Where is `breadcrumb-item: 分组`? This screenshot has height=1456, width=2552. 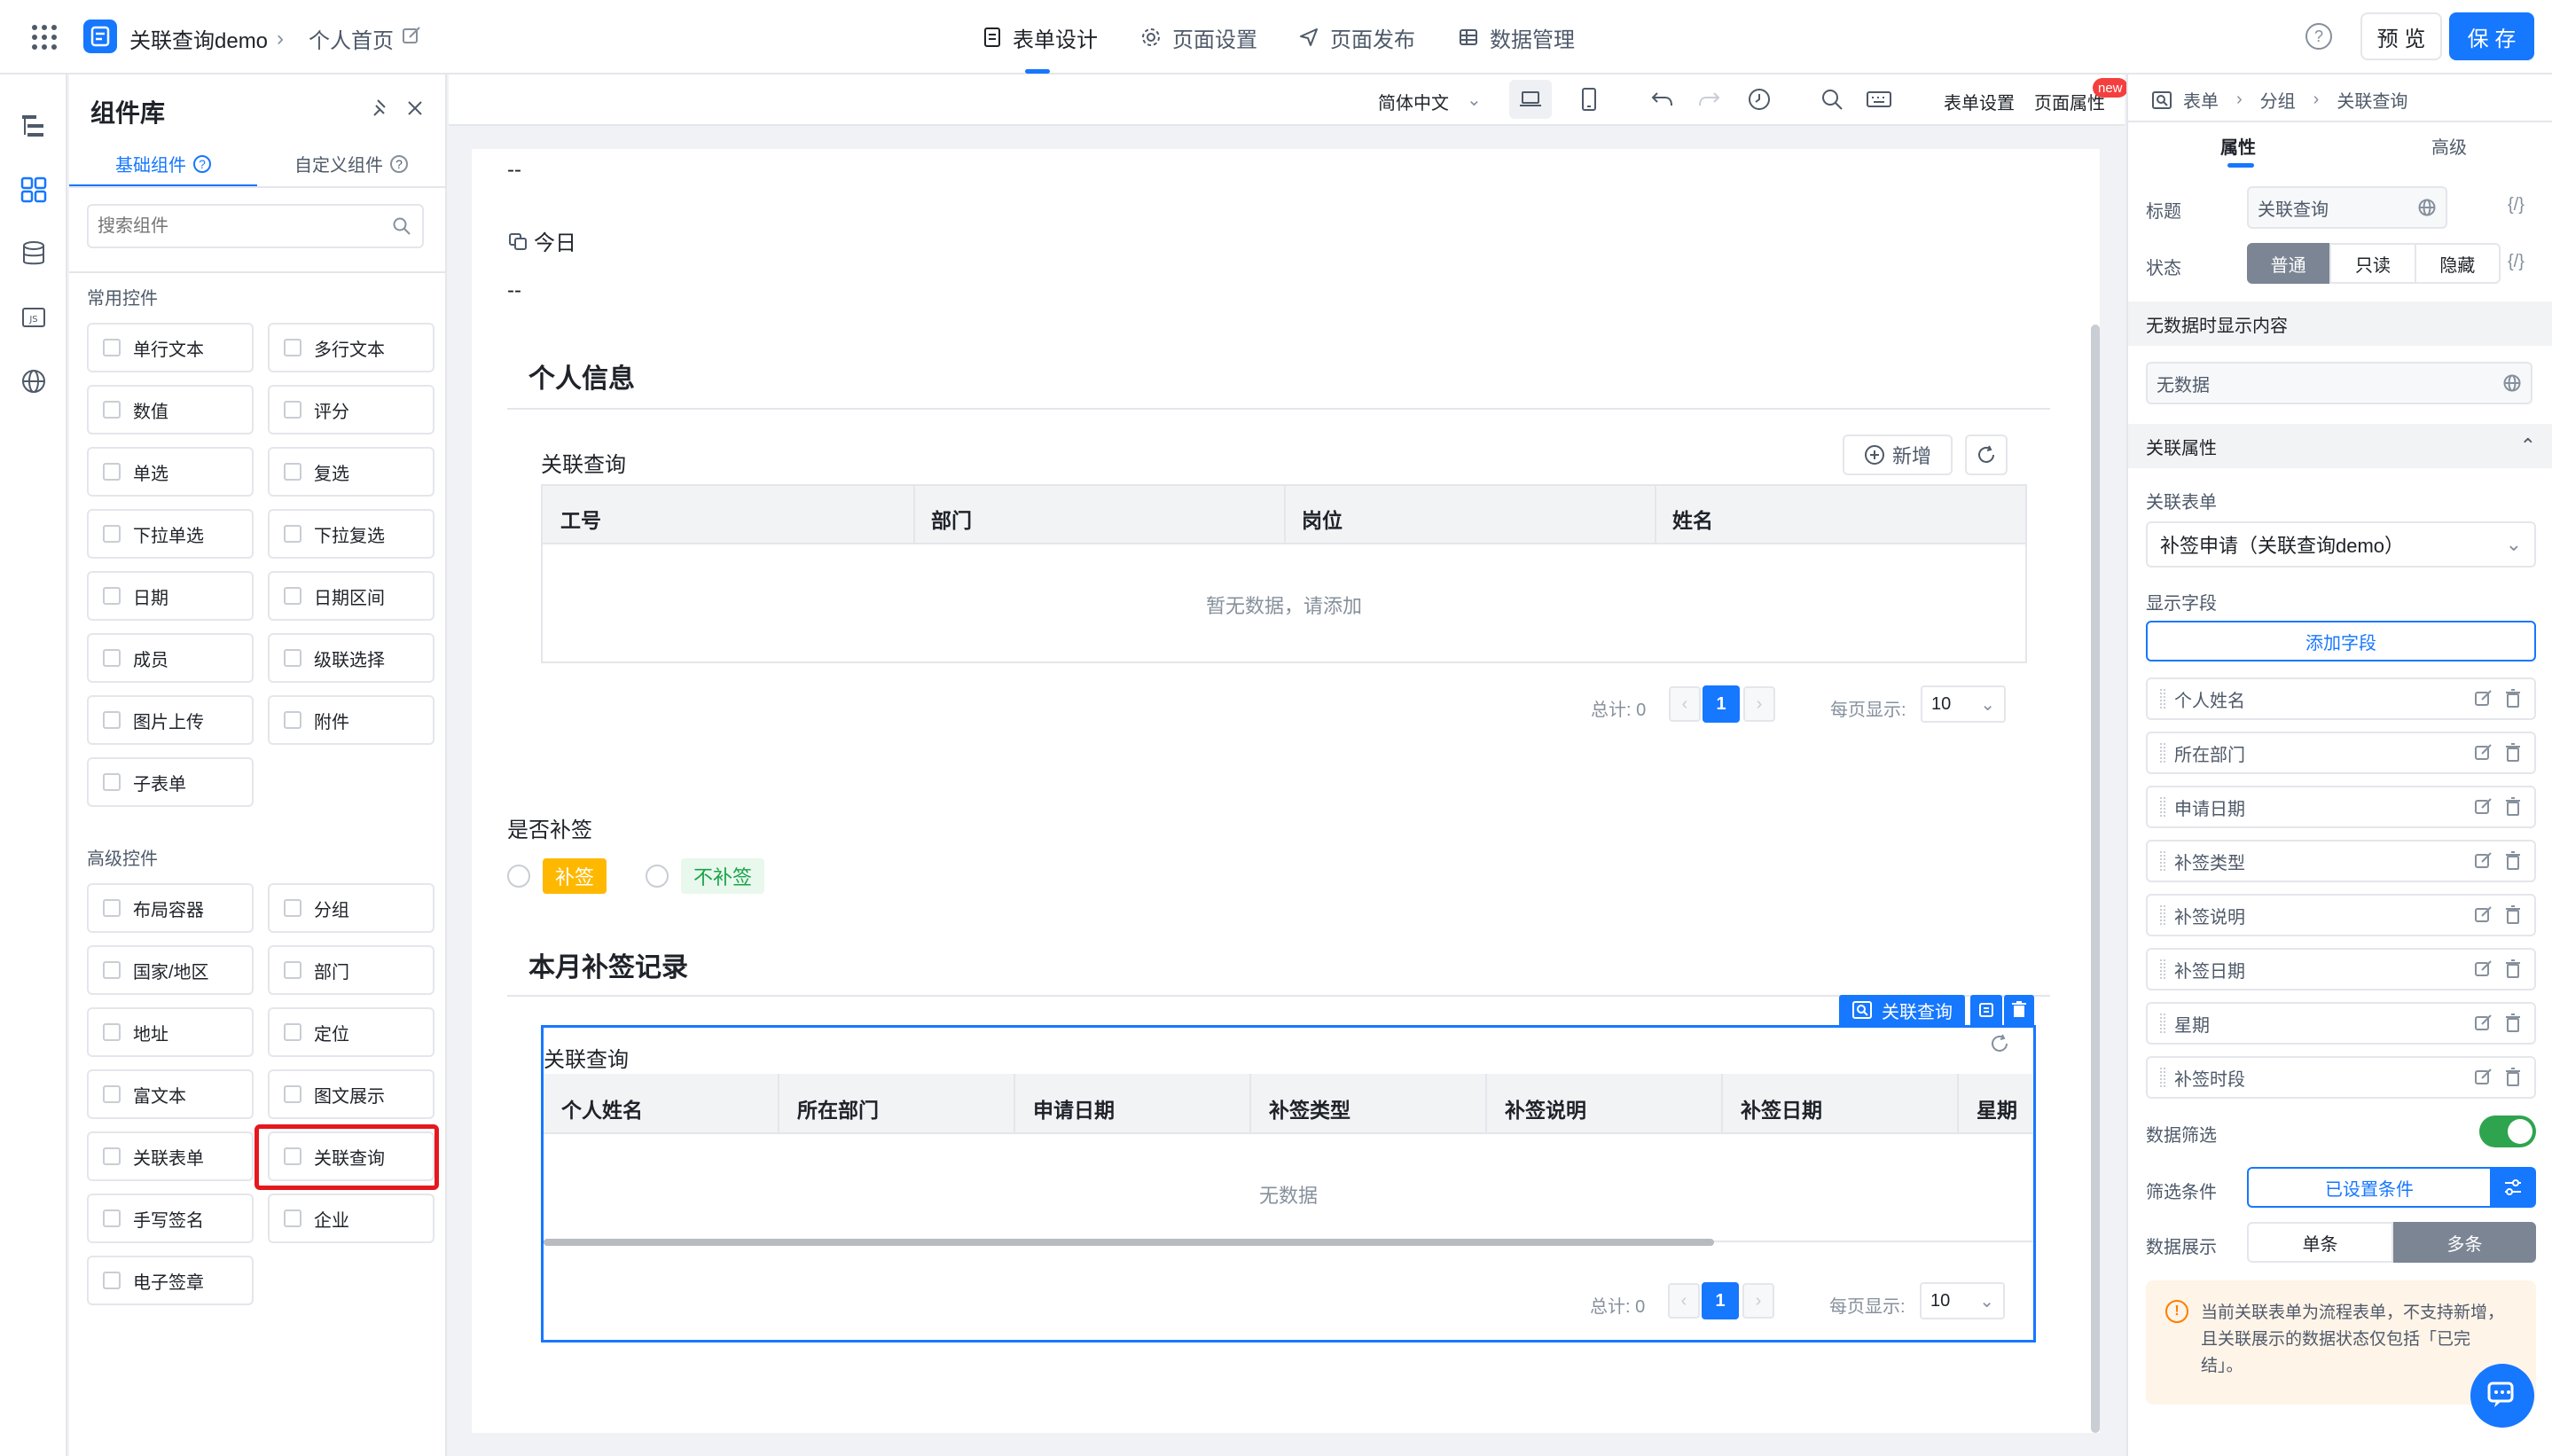 breadcrumb-item: 分组 is located at coordinates (2278, 100).